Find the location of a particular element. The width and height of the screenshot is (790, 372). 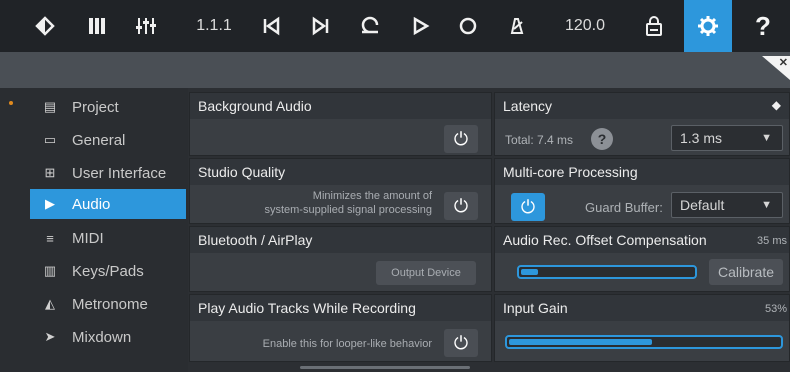

multicore-power-button: ⏻ is located at coordinates (528, 207).